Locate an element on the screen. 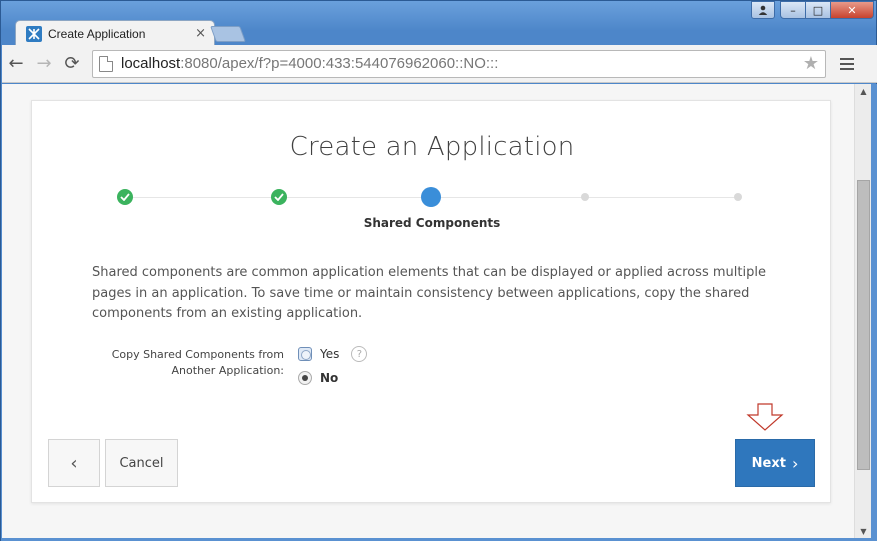  url-host: localhost is located at coordinates (151, 63).